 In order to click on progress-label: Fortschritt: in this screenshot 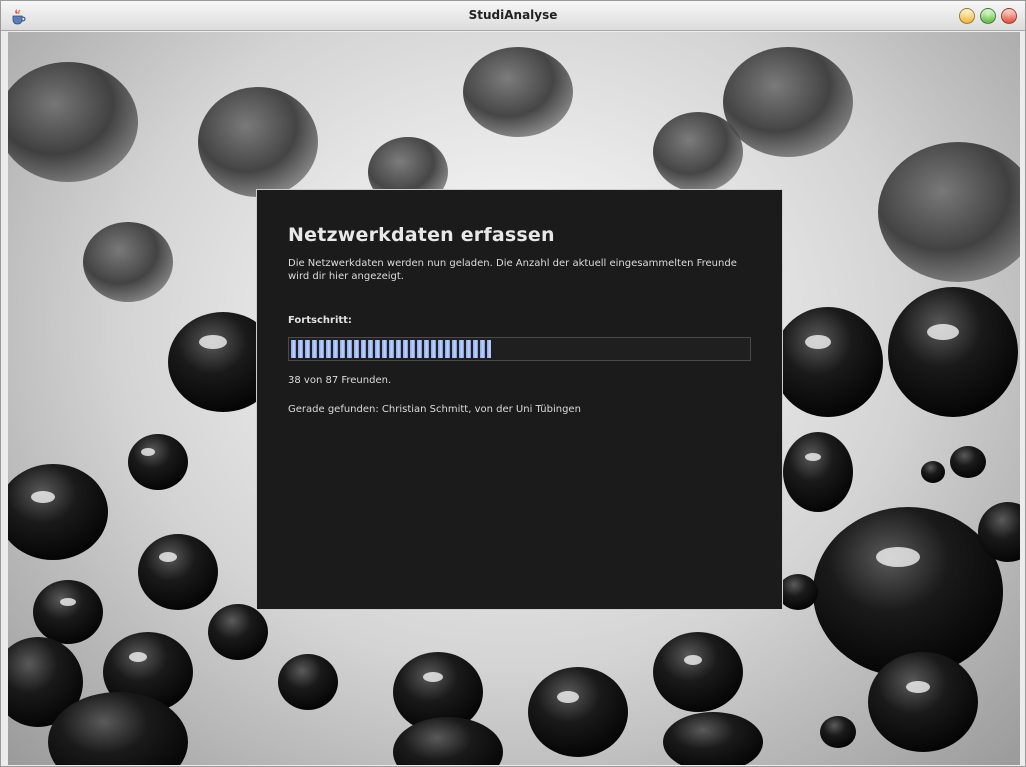, I will do `click(320, 320)`.